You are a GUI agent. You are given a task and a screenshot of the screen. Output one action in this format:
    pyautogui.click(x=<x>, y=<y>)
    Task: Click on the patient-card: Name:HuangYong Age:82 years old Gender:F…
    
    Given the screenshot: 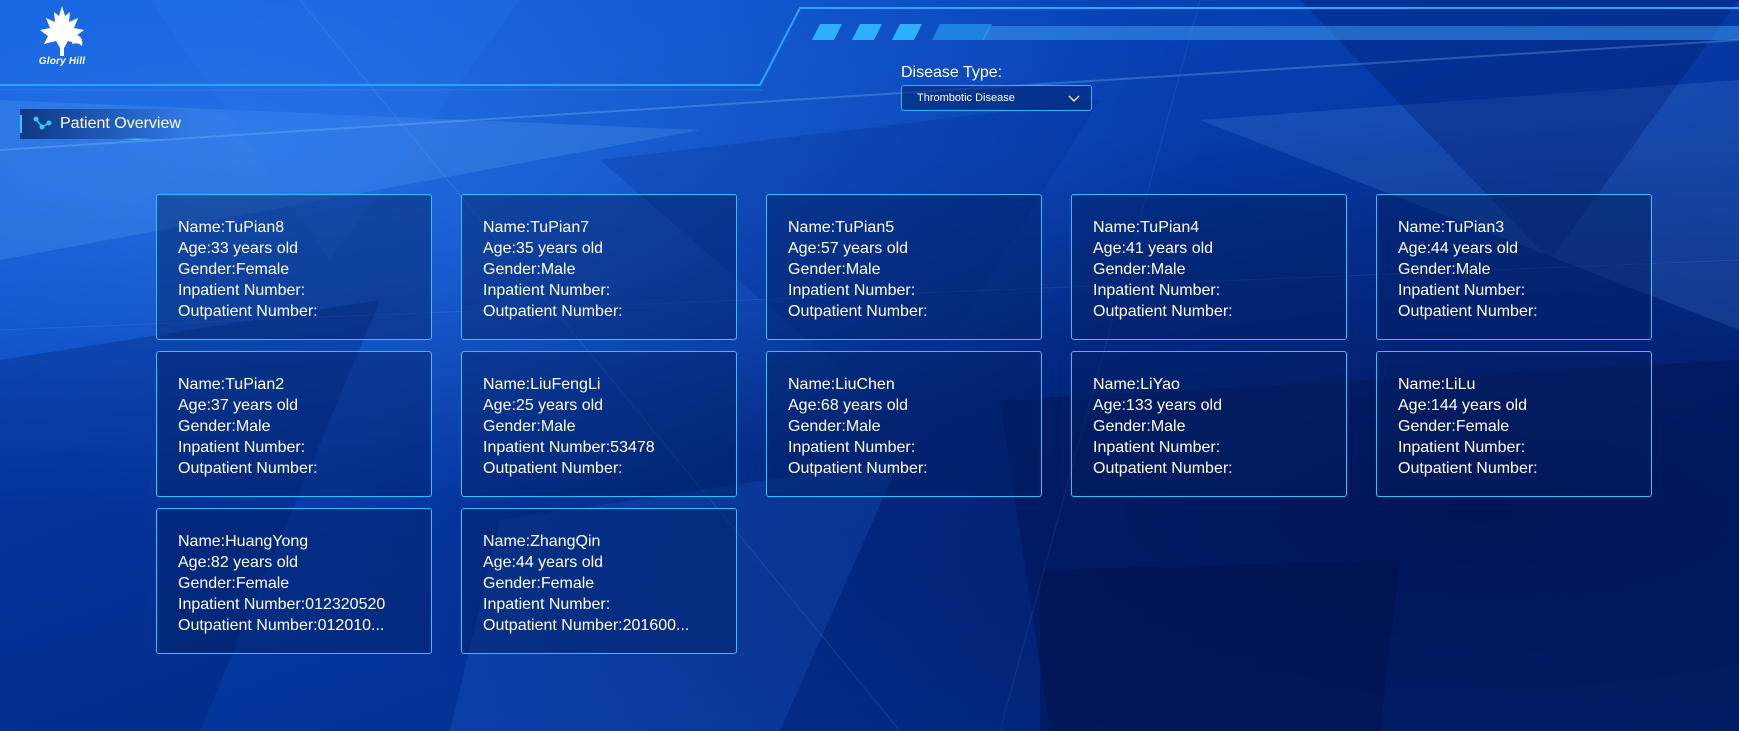 What is the action you would take?
    pyautogui.click(x=294, y=581)
    